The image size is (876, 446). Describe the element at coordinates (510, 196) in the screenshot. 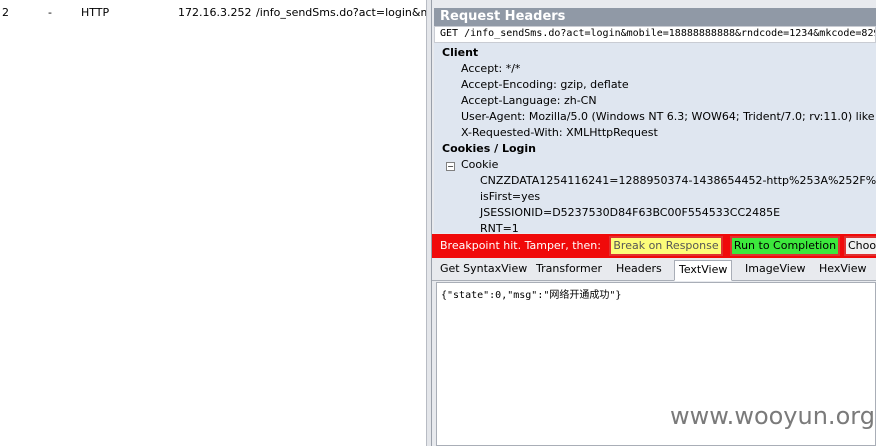

I see `cookie-isfirst: isFirst=yes` at that location.